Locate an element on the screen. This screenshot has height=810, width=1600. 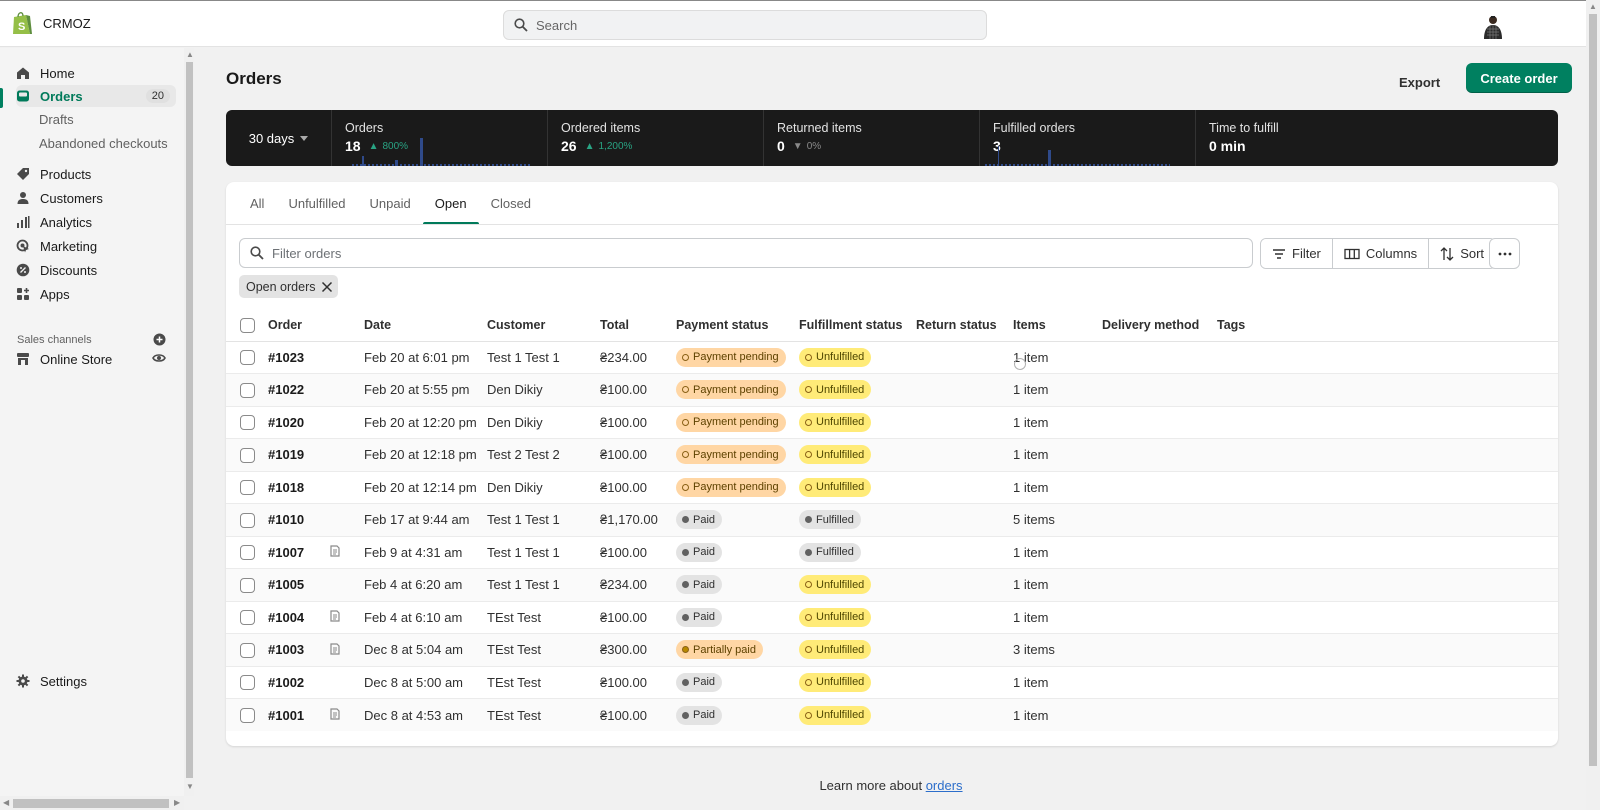
learn-more-orders-link: orders is located at coordinates (944, 785).